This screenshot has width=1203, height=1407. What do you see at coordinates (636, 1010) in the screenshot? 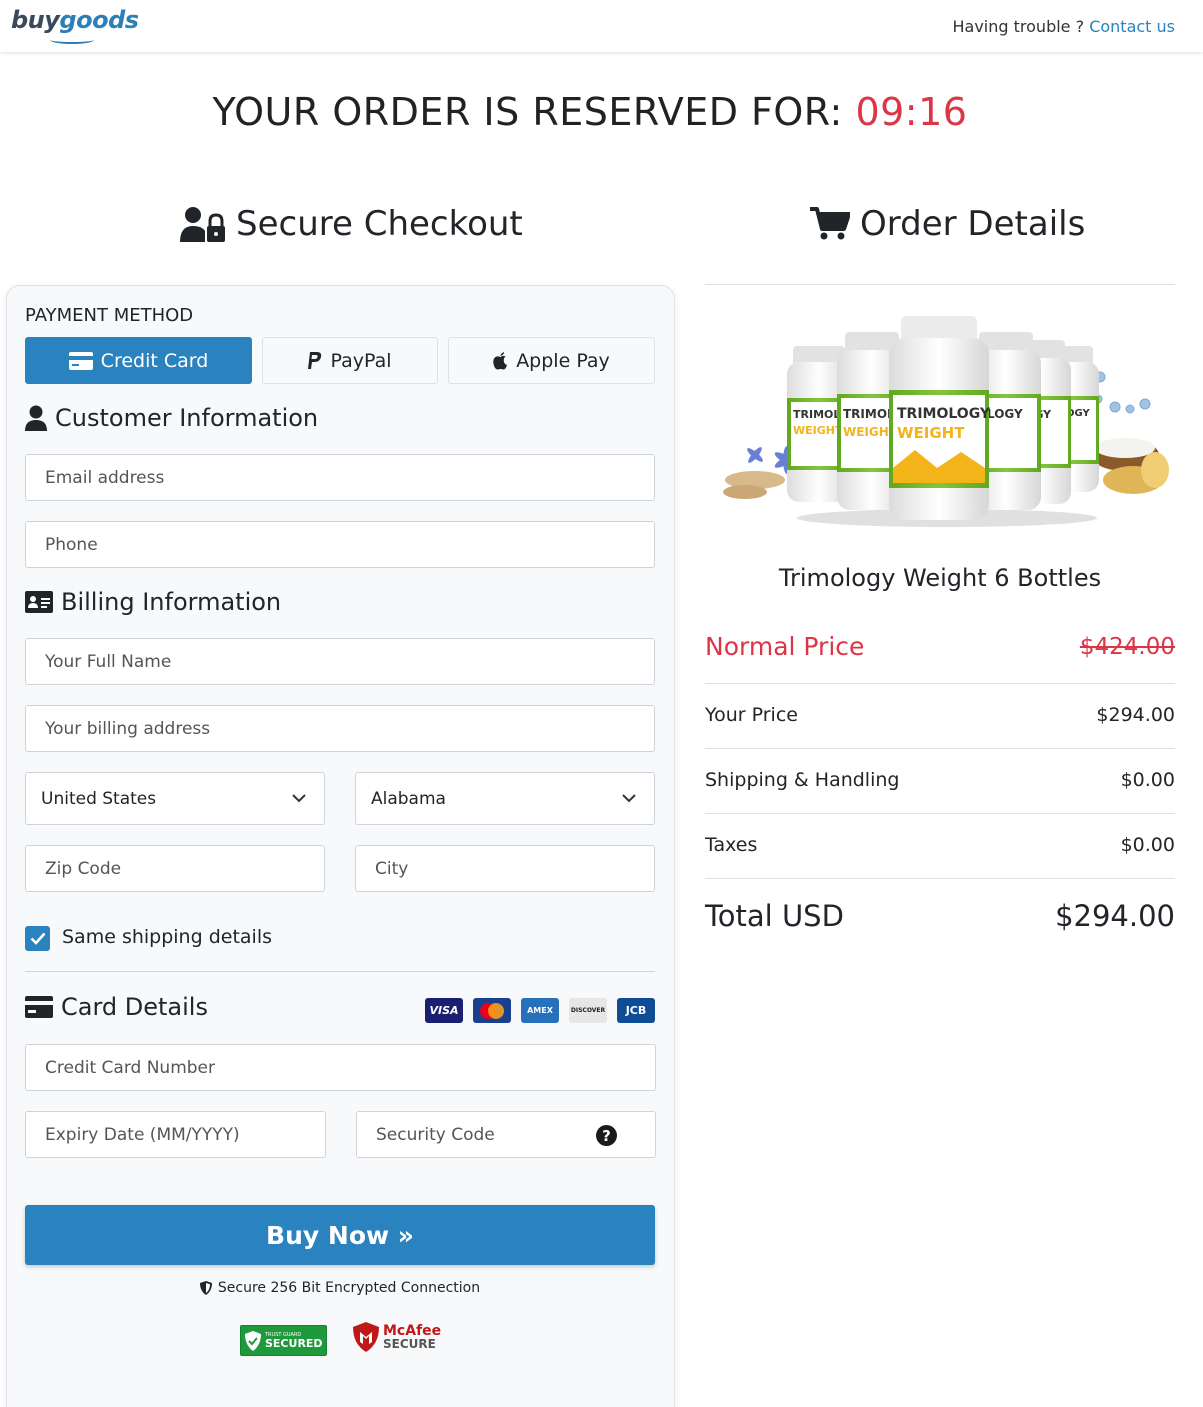
I see `jcb-icon: JCB` at bounding box center [636, 1010].